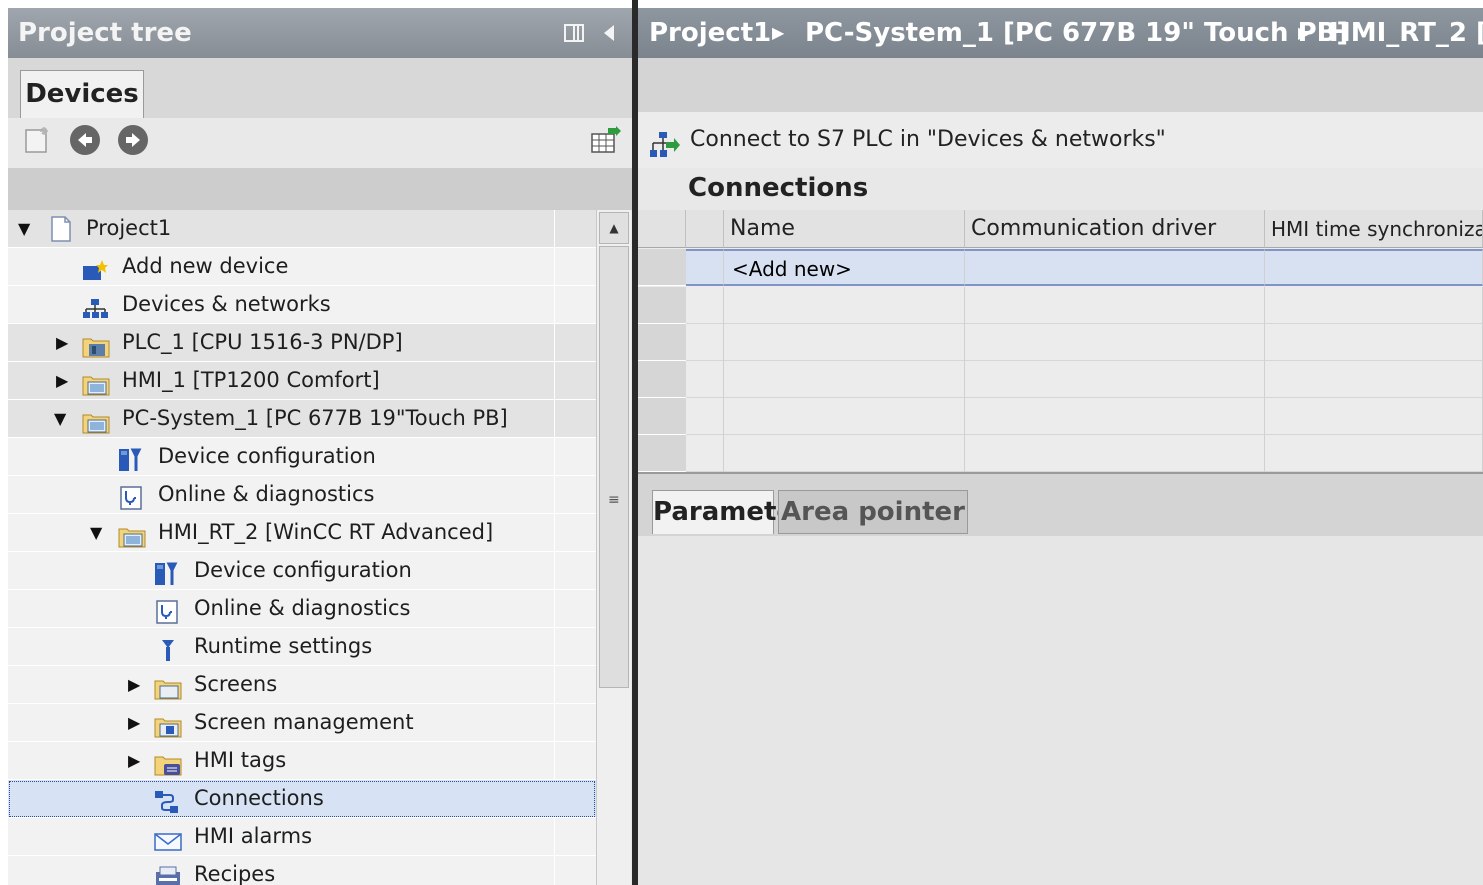 This screenshot has height=885, width=1483. Describe the element at coordinates (226, 304) in the screenshot. I see `tree-item-label: Devices & networks` at that location.